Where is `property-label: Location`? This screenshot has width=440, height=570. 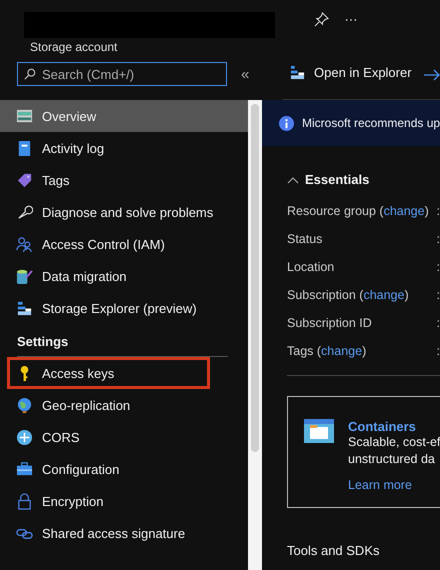 property-label: Location is located at coordinates (311, 267).